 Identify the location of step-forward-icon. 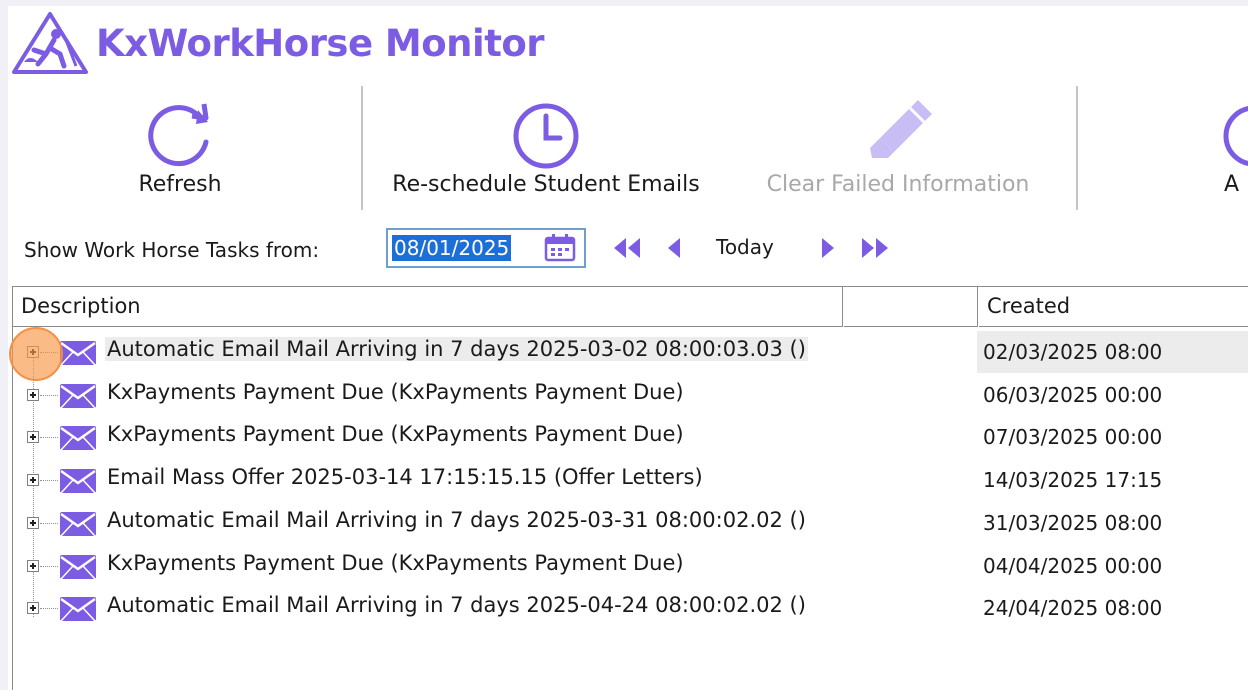
(828, 248).